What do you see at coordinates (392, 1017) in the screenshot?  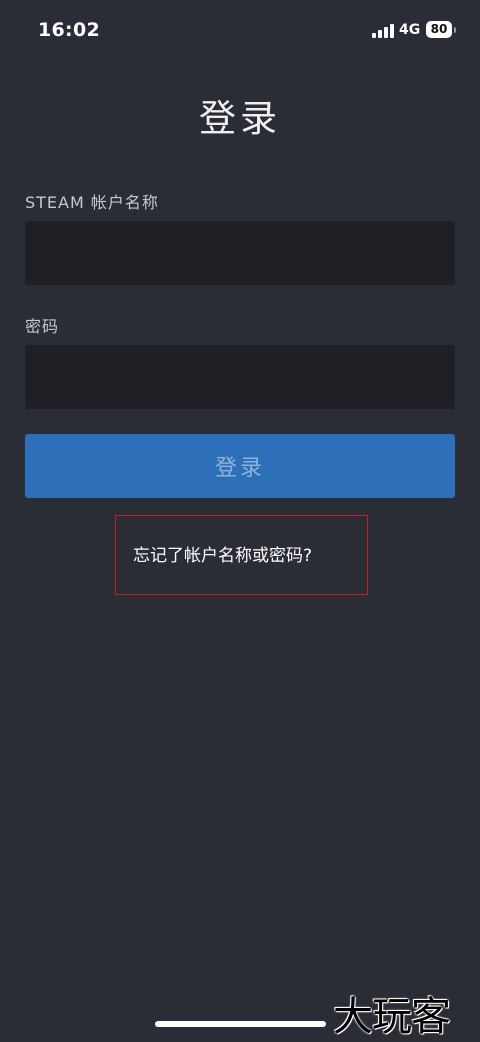 I see `watermark-logo: 大玩客` at bounding box center [392, 1017].